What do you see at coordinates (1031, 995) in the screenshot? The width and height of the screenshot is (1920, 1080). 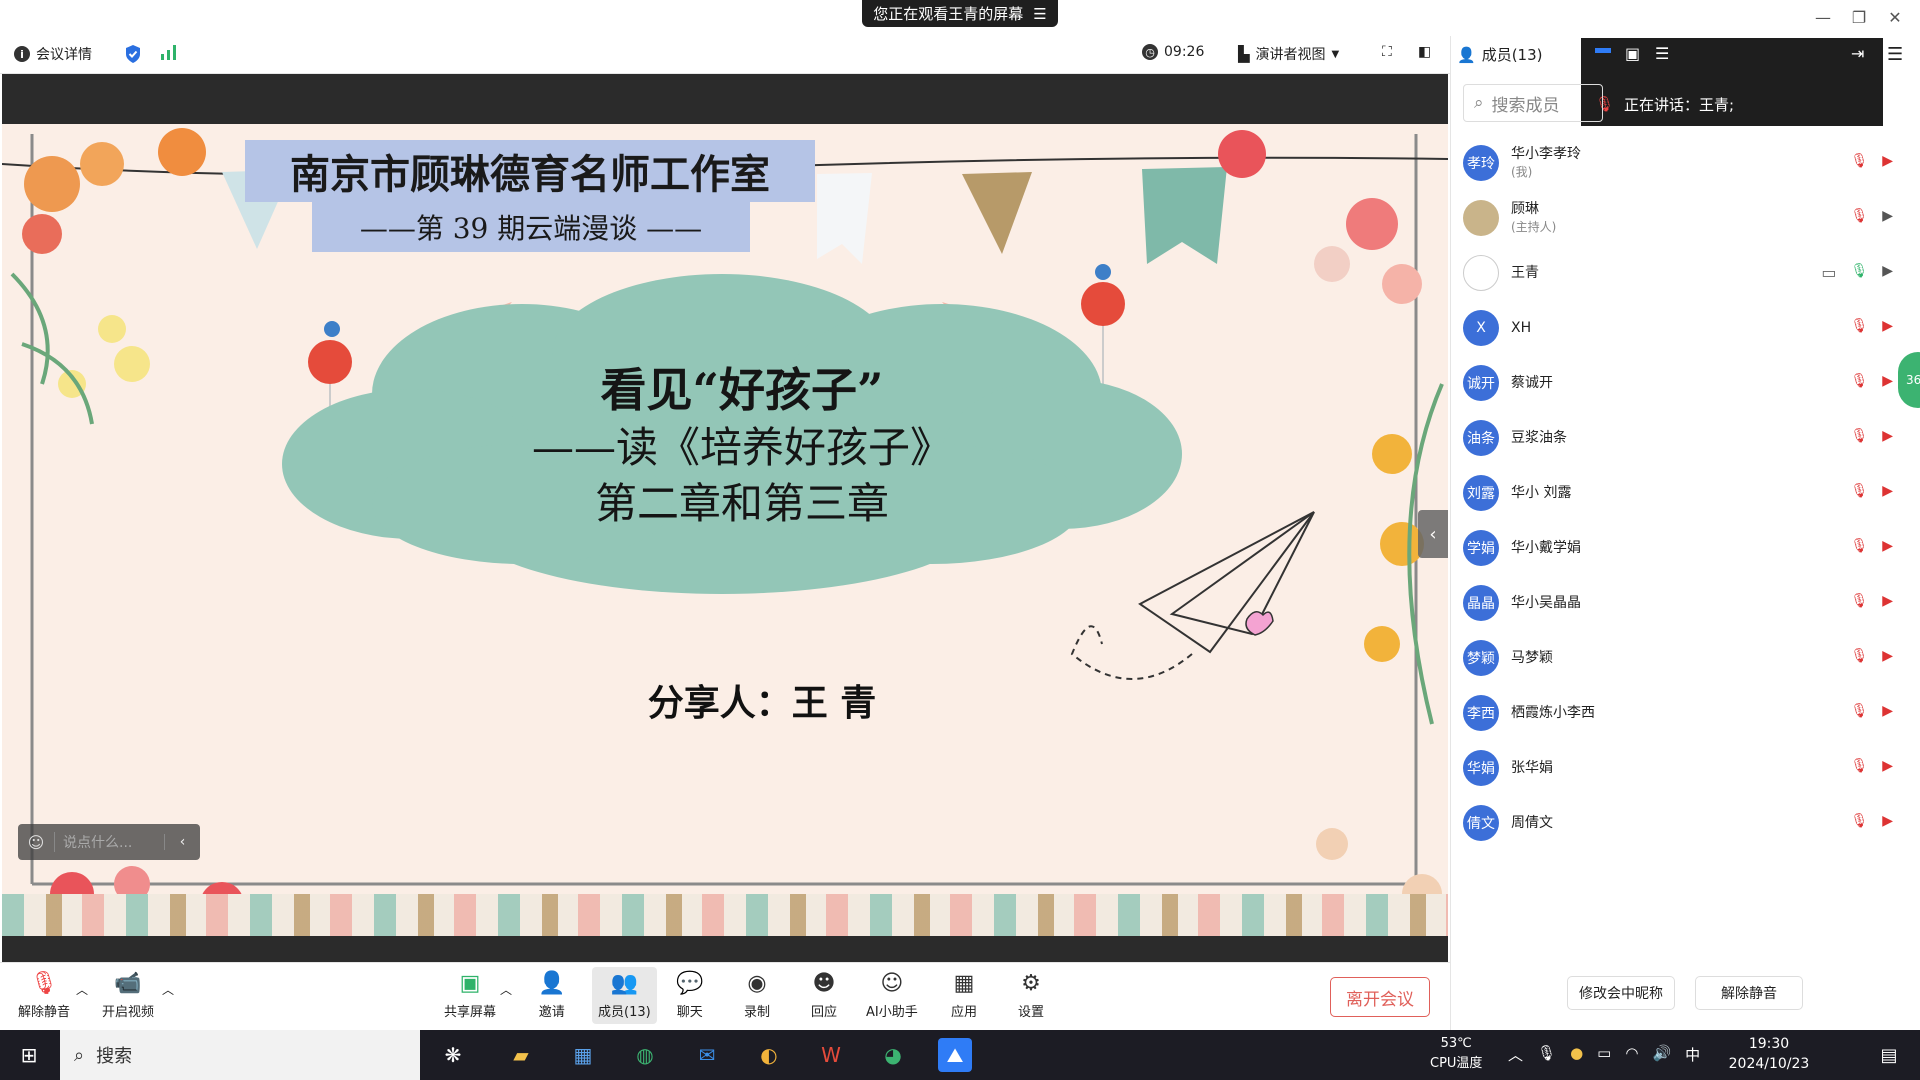 I see `settings-button: ⚙ 设置` at bounding box center [1031, 995].